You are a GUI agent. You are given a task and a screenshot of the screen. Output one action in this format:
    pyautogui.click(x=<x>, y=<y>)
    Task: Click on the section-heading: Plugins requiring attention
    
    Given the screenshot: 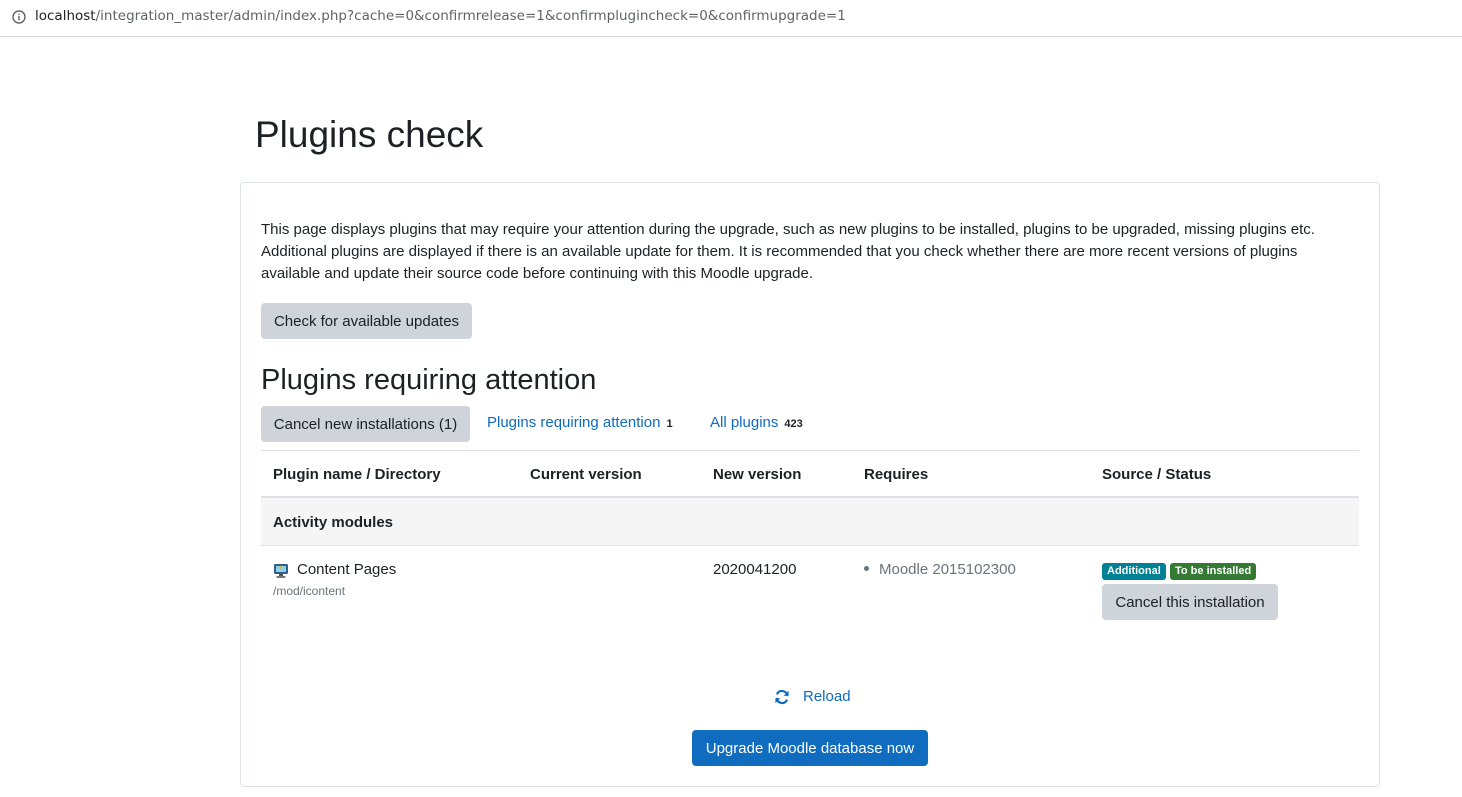 What is the action you would take?
    pyautogui.click(x=429, y=380)
    